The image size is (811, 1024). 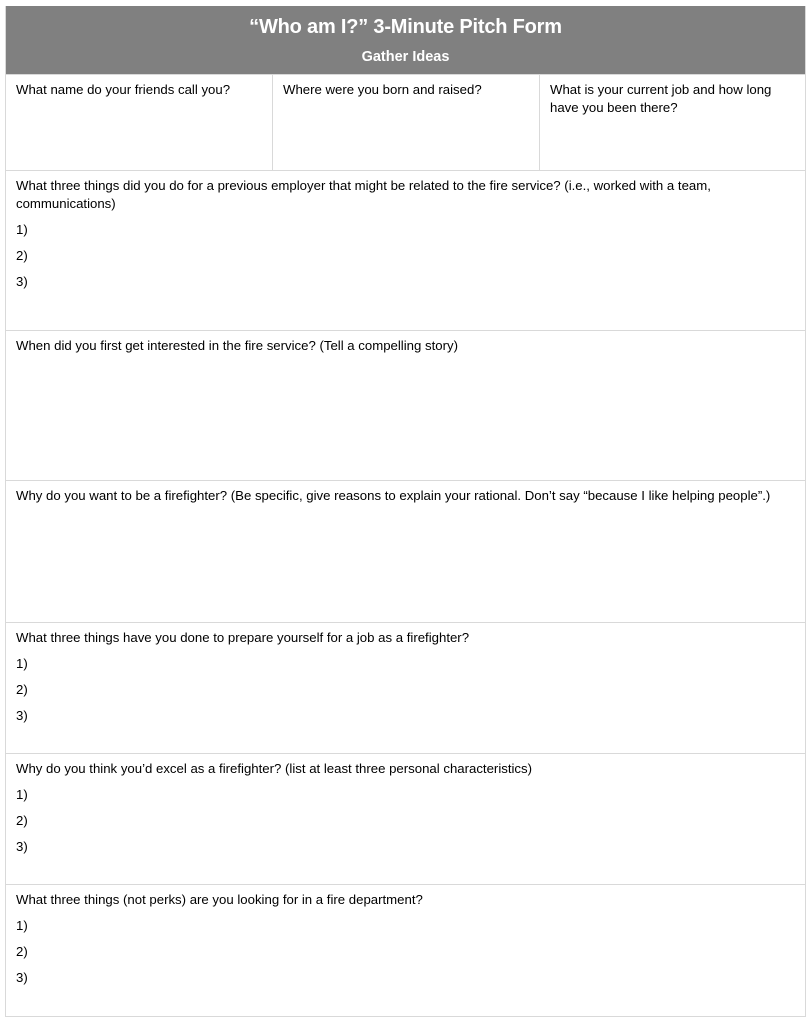 I want to click on form-subtitle: Gather Ideas, so click(x=405, y=57).